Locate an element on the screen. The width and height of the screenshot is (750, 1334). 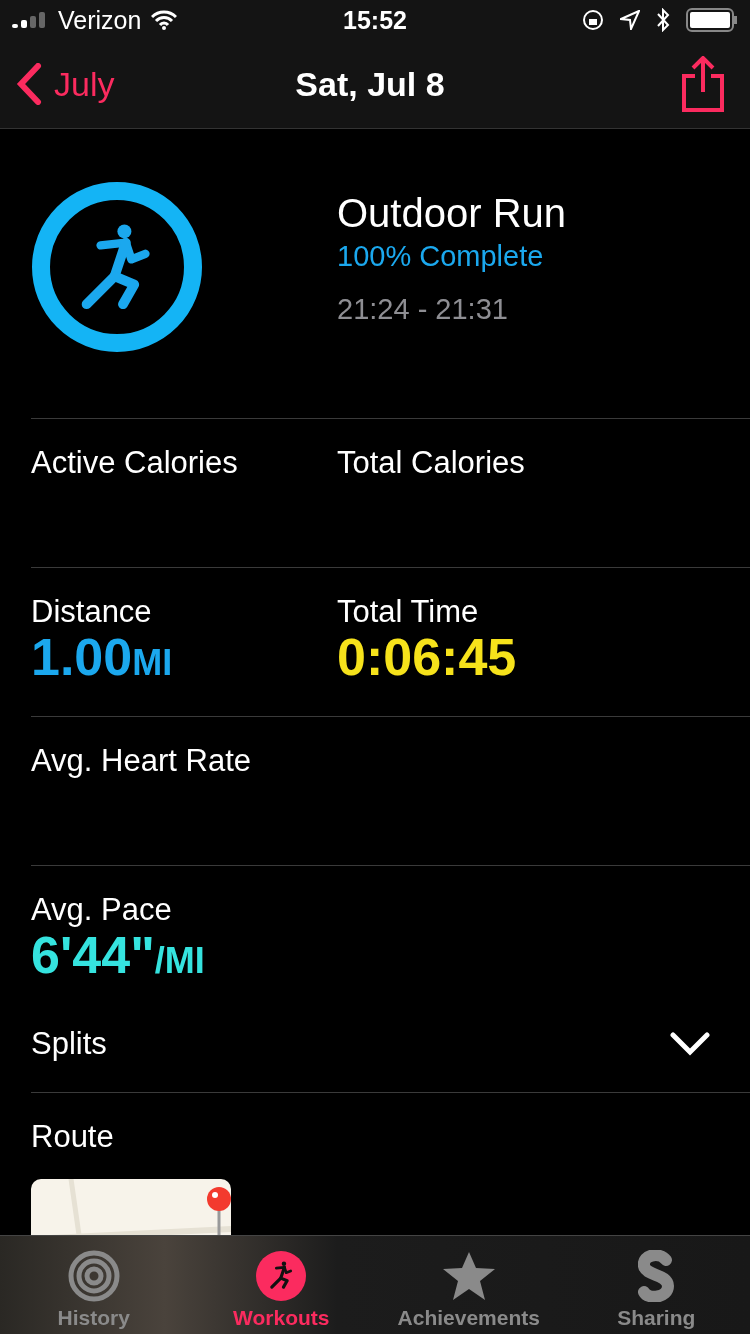
carrier-name: Verizon is located at coordinates (100, 20).